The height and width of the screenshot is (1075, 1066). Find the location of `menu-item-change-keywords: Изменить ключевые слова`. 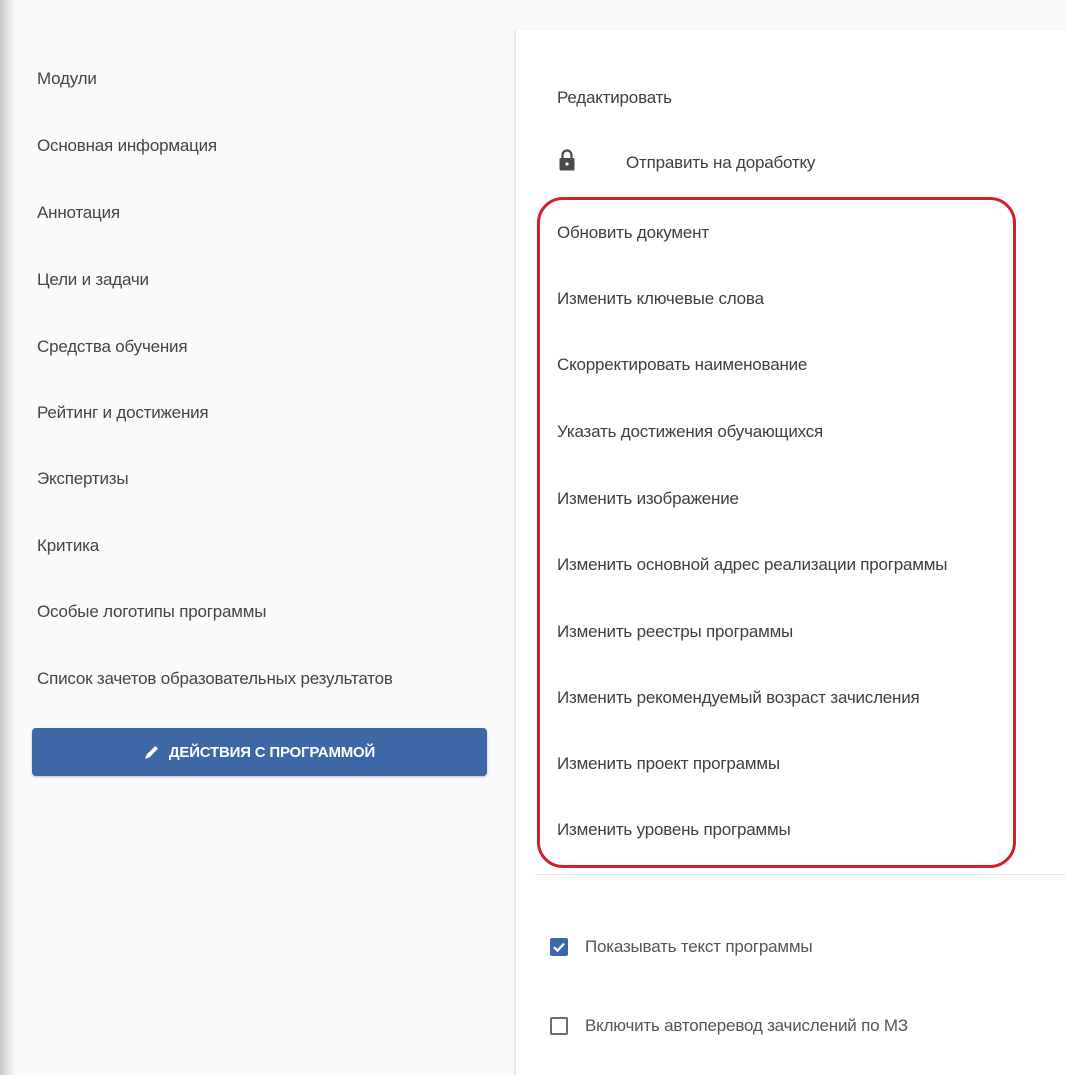

menu-item-change-keywords: Изменить ключевые слова is located at coordinates (660, 299).